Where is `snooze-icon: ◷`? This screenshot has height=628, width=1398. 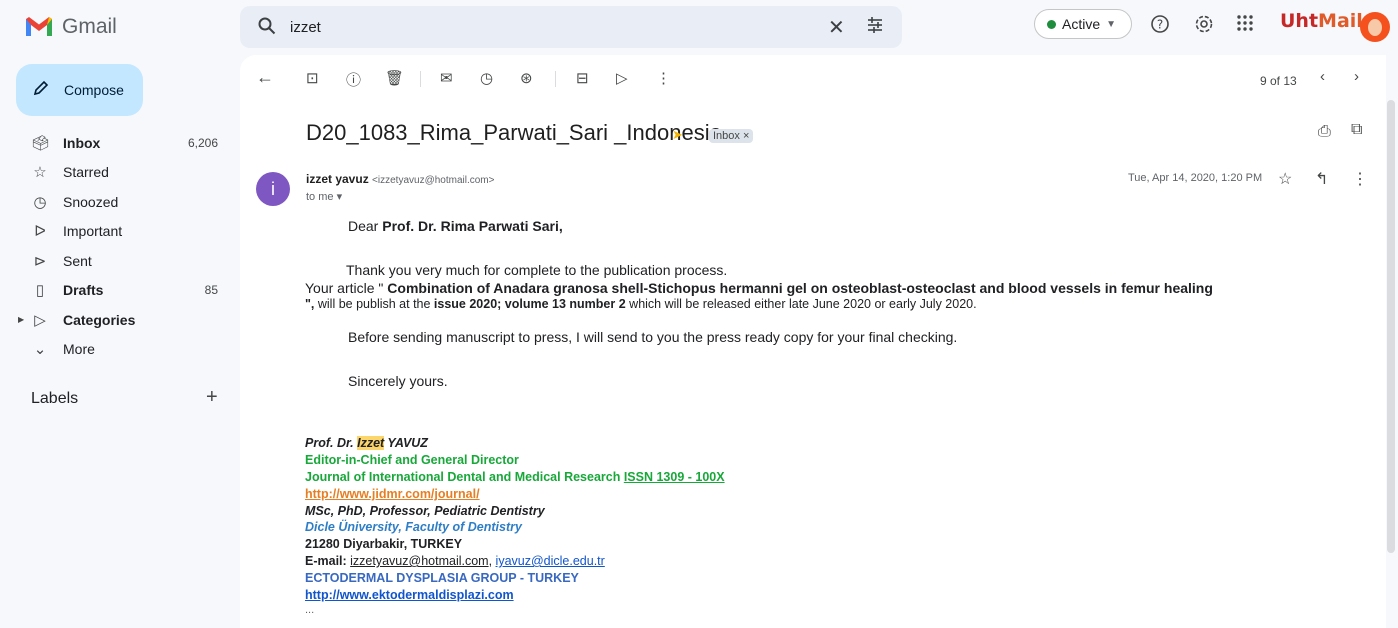
snooze-icon: ◷ is located at coordinates (486, 78).